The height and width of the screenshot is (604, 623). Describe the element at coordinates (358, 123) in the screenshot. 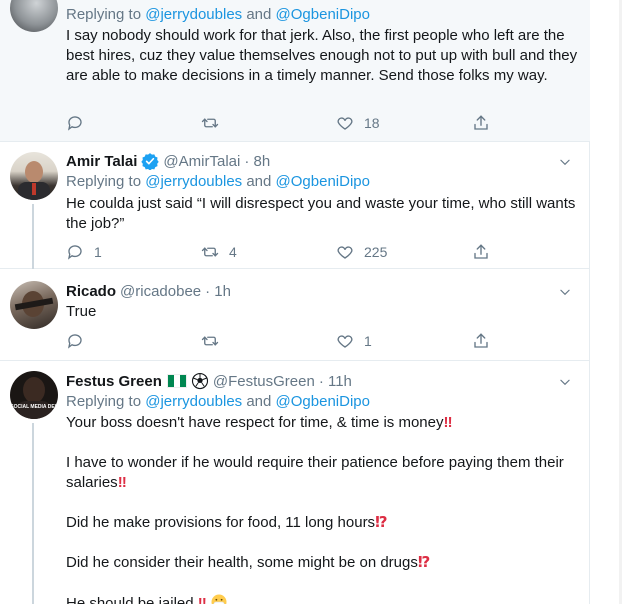

I see `like-button: 18` at that location.